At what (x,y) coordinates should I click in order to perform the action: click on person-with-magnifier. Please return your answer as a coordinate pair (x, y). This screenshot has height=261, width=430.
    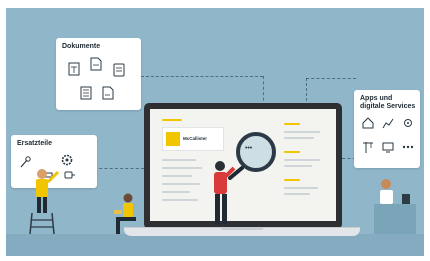
    Looking at the image, I should click on (225, 192).